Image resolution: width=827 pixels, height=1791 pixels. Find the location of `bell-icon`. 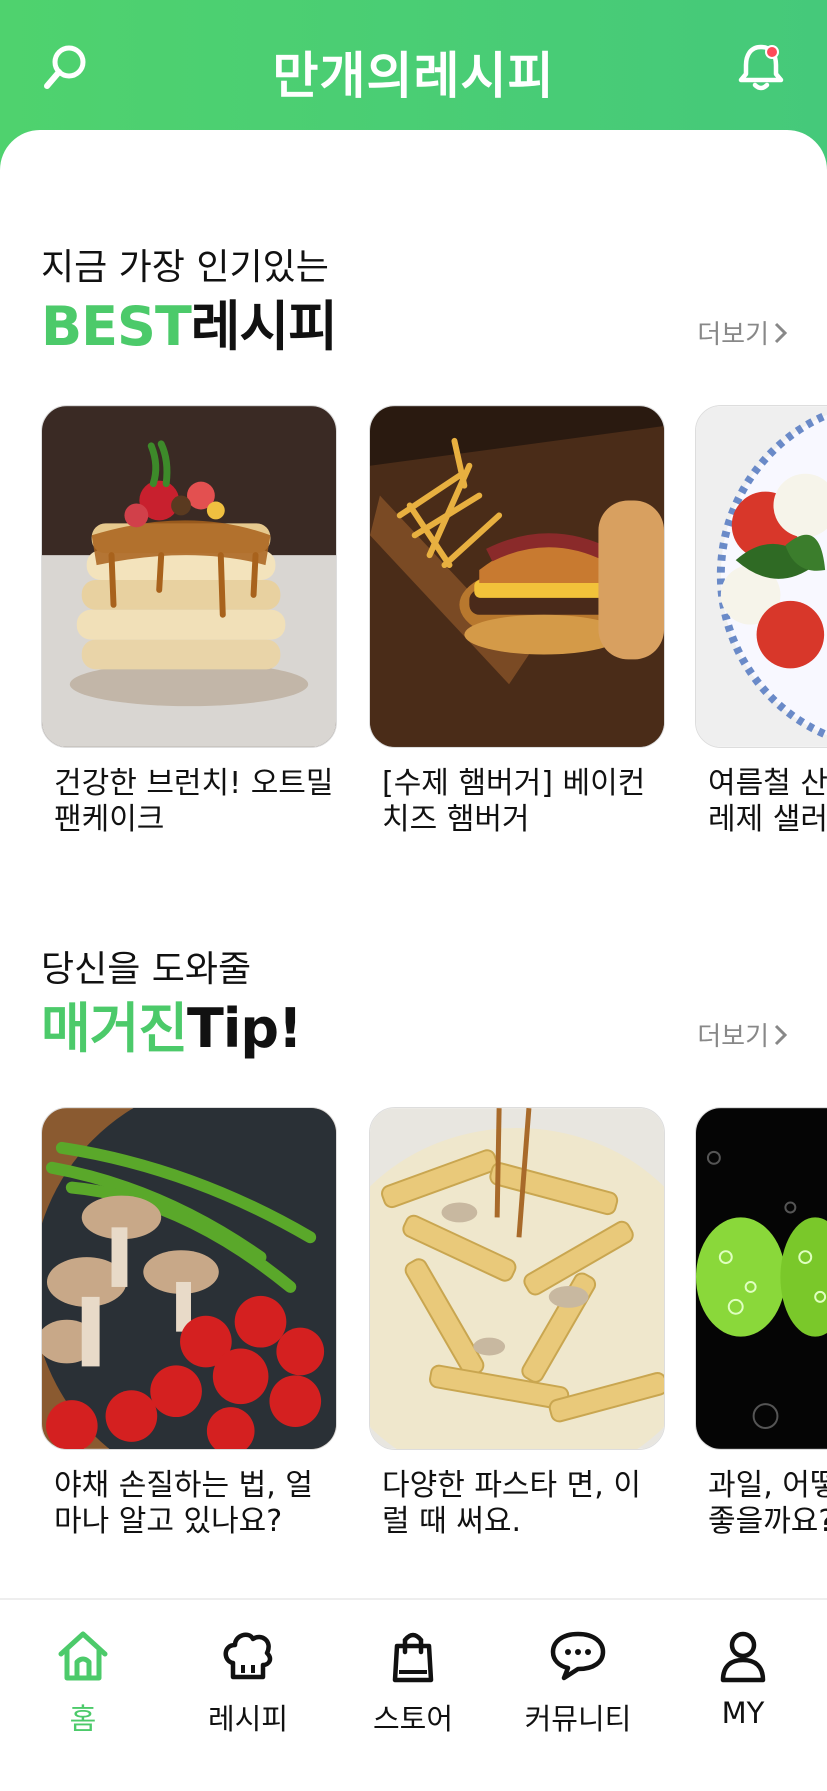

bell-icon is located at coordinates (761, 67).